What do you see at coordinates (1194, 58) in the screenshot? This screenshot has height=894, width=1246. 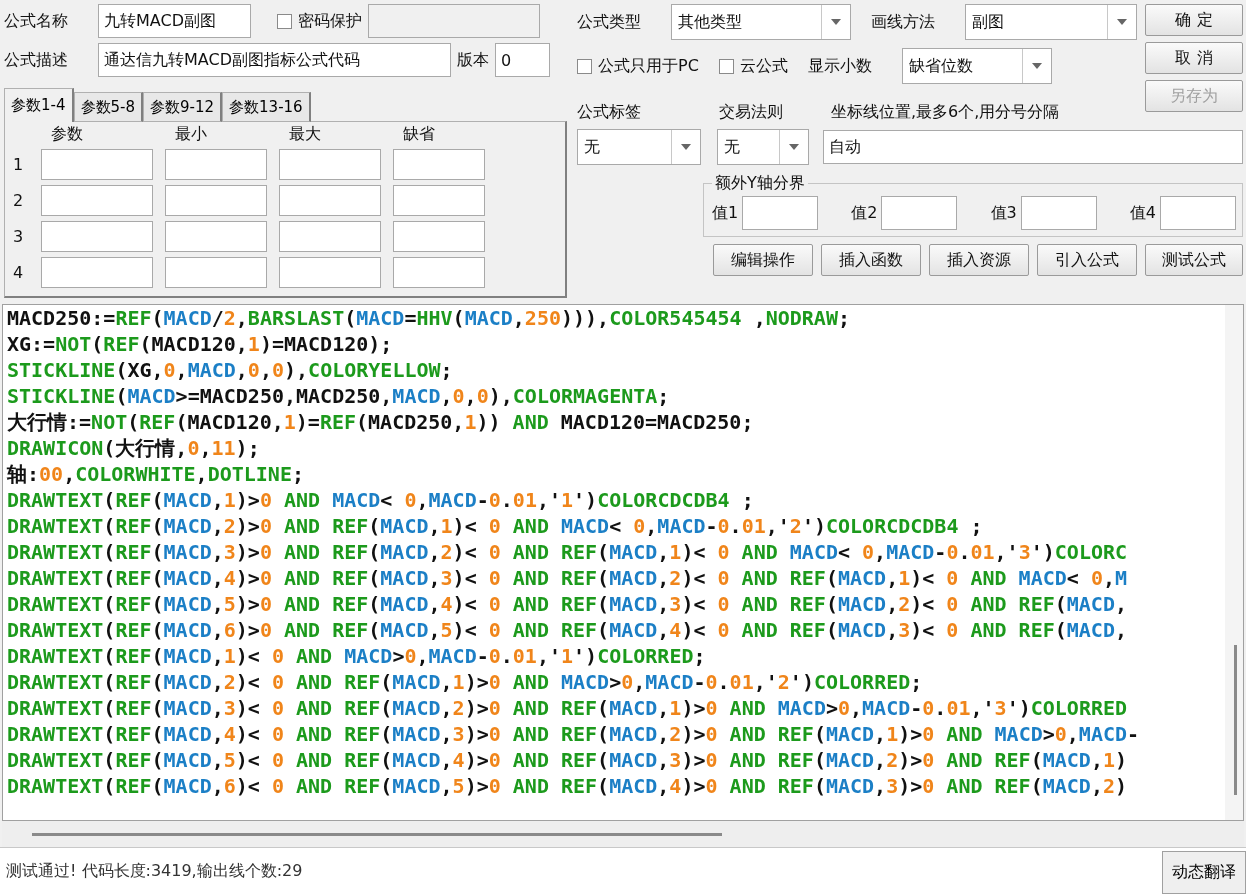 I see `button: 取 消` at bounding box center [1194, 58].